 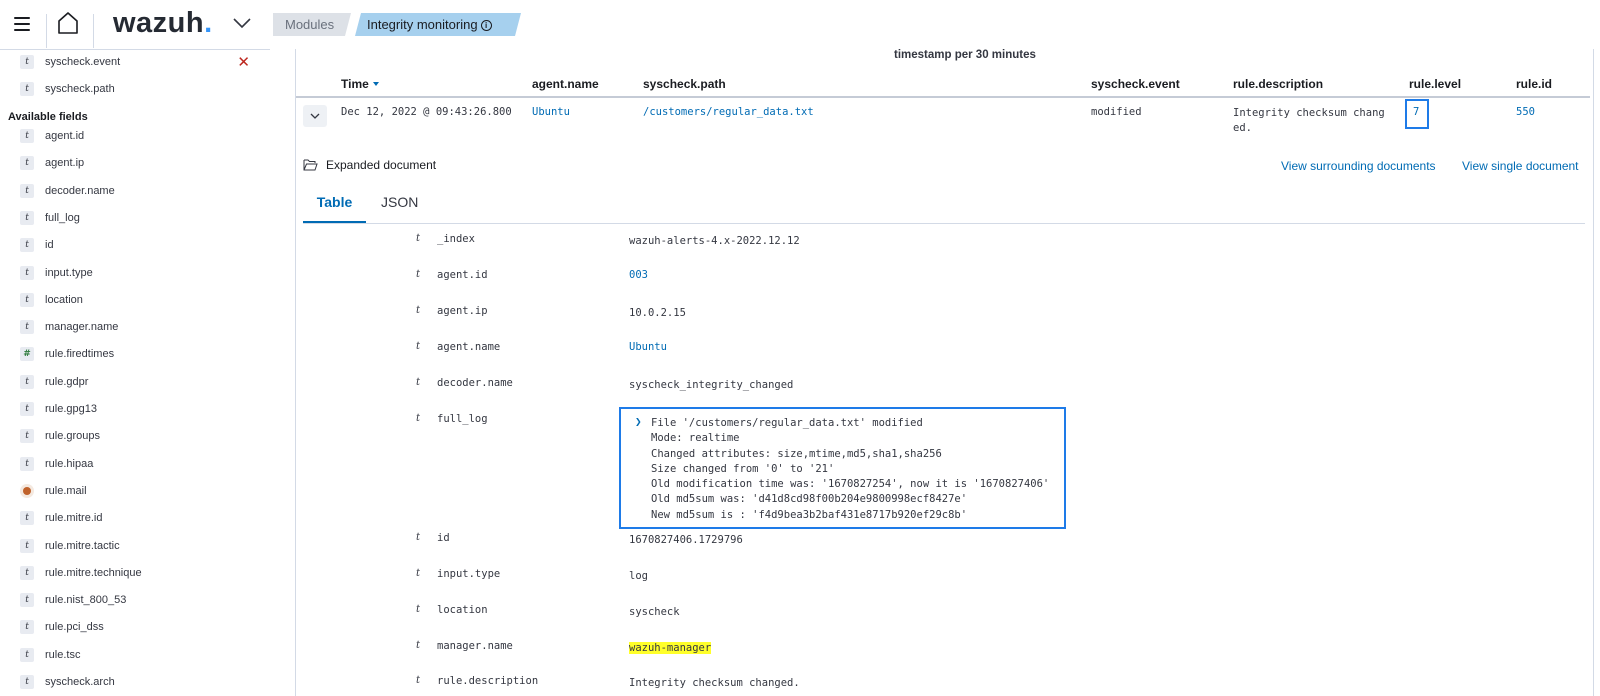 I want to click on field-item-agent-id: t agent.id, so click(x=135, y=136).